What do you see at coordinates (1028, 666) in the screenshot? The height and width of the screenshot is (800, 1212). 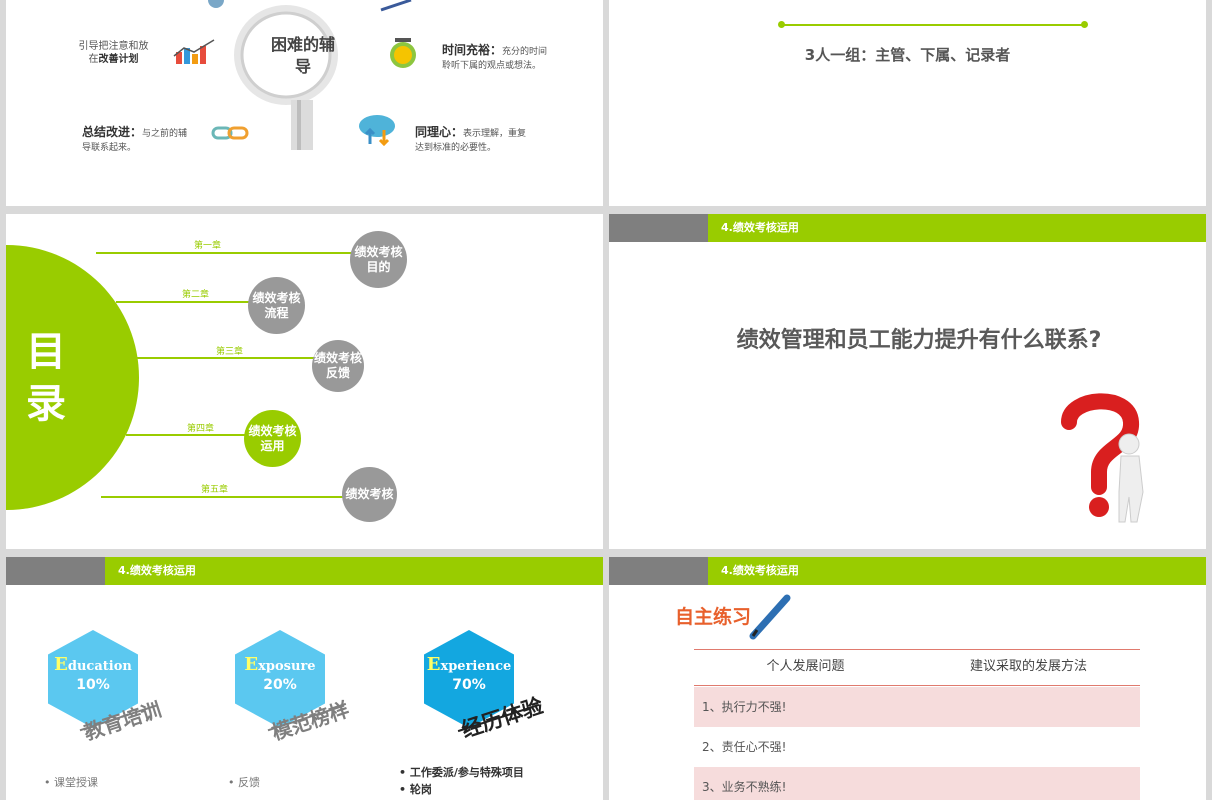 I see `col-header-method: 建议采取的发展方法` at bounding box center [1028, 666].